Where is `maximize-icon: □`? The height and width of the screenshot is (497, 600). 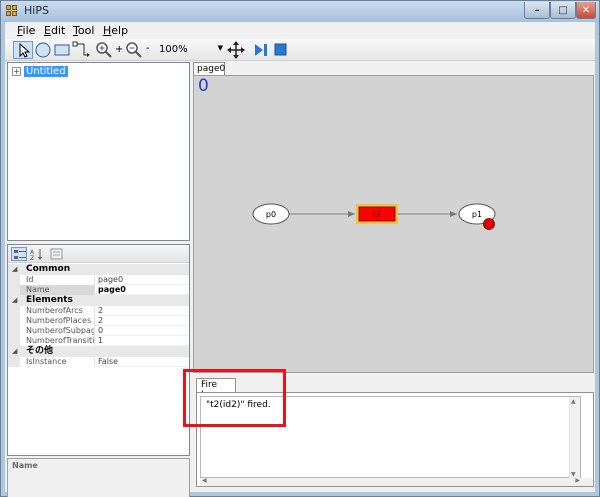
maximize-icon: □ is located at coordinates (563, 10).